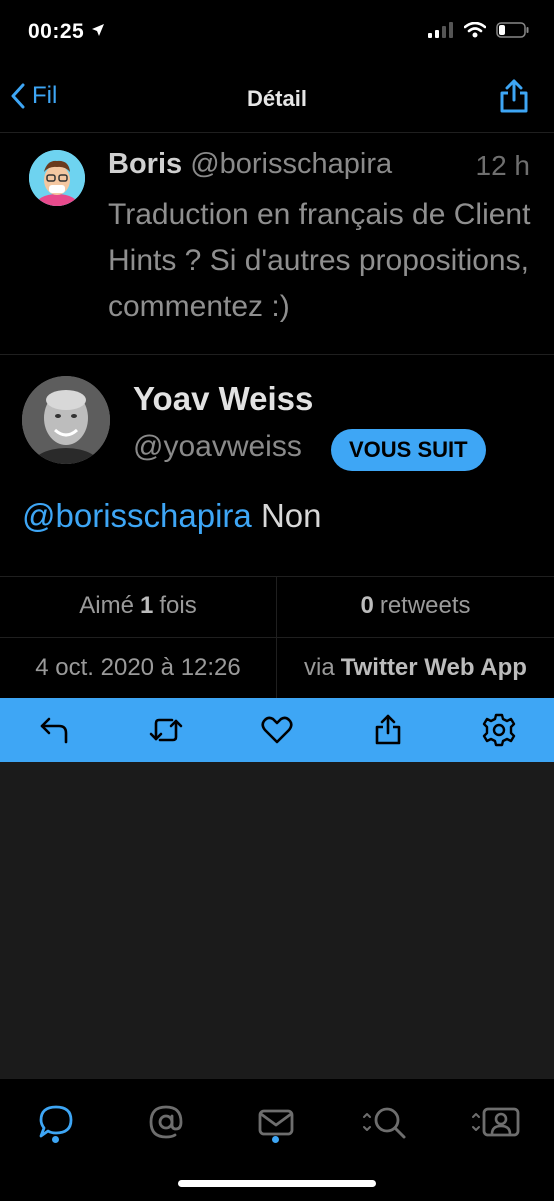 The height and width of the screenshot is (1201, 554). I want to click on battery-icon, so click(512, 30).